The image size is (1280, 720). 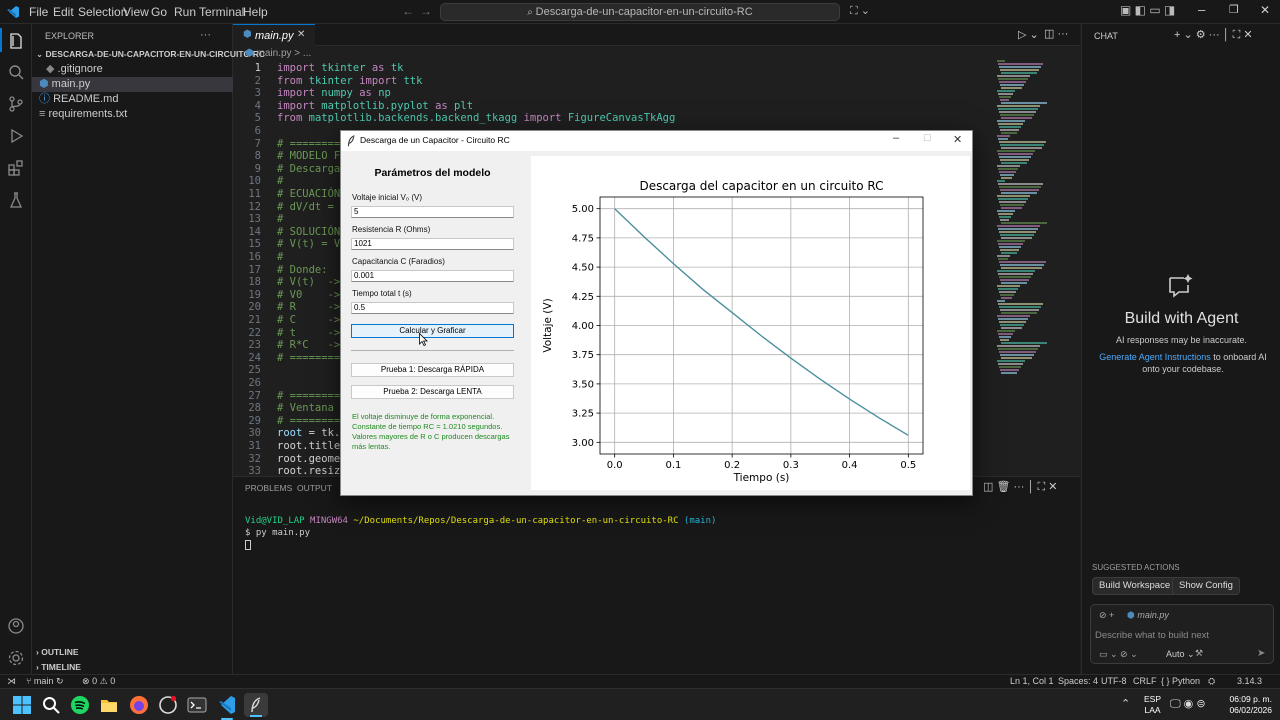 What do you see at coordinates (22, 705) in the screenshot?
I see `windows-start-icon` at bounding box center [22, 705].